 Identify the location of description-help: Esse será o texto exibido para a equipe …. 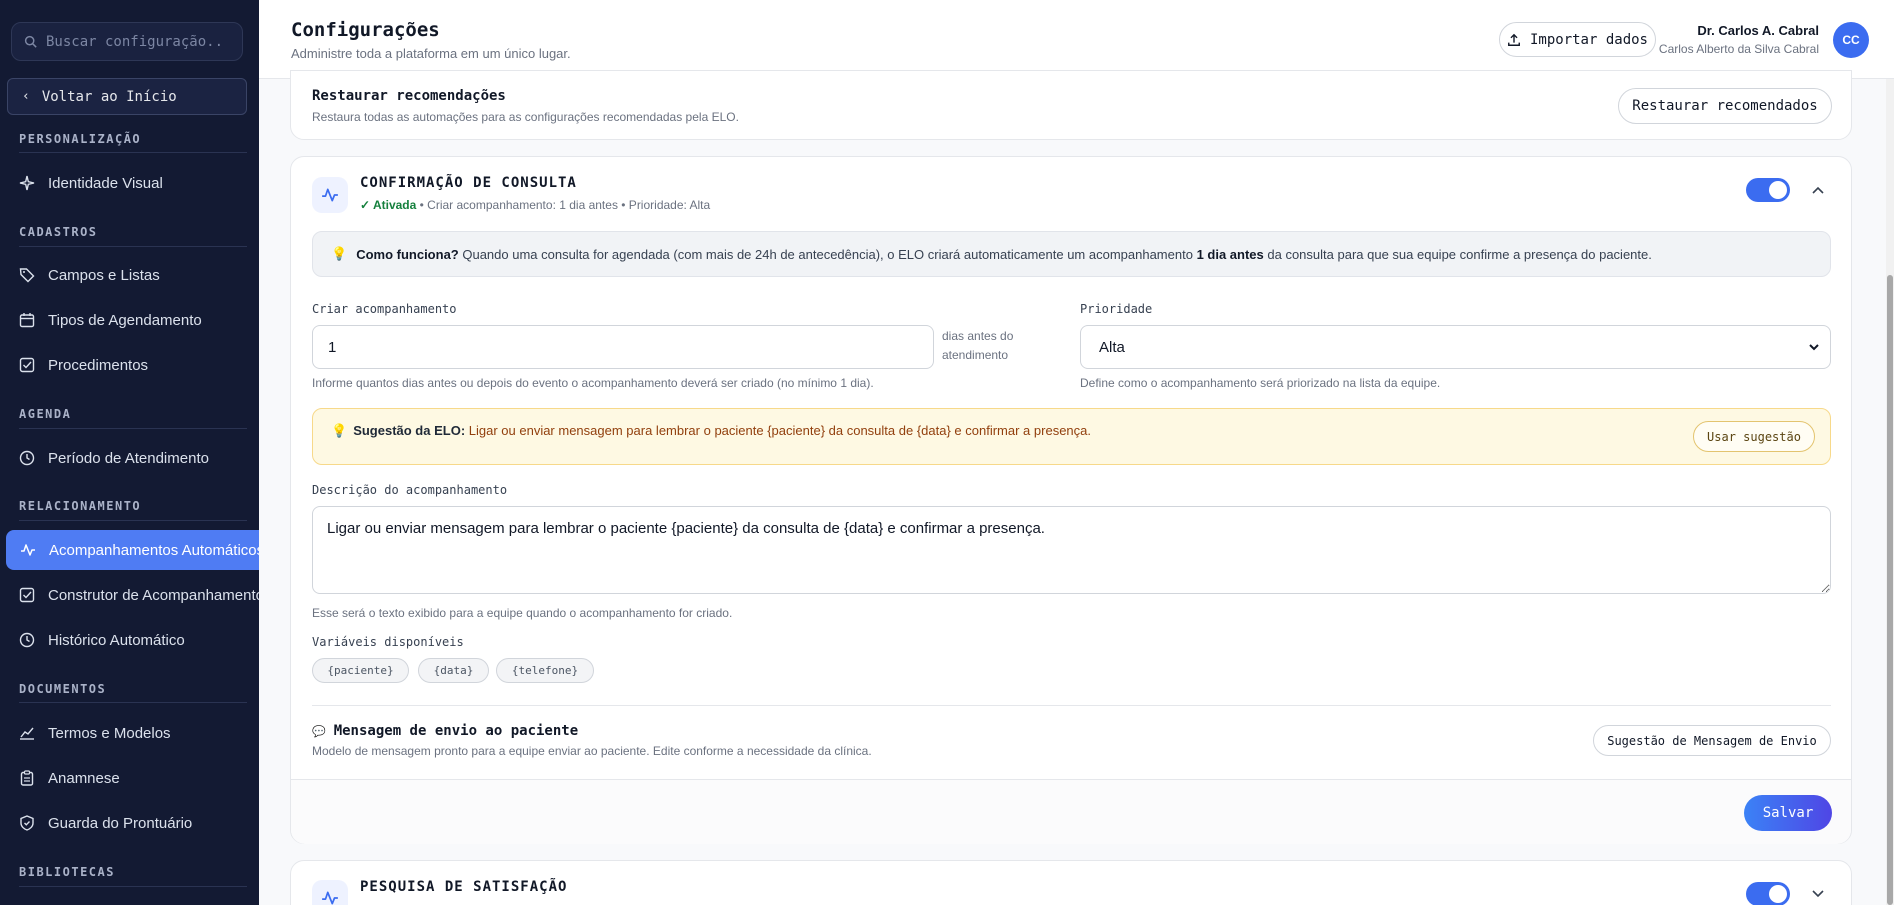
(522, 613).